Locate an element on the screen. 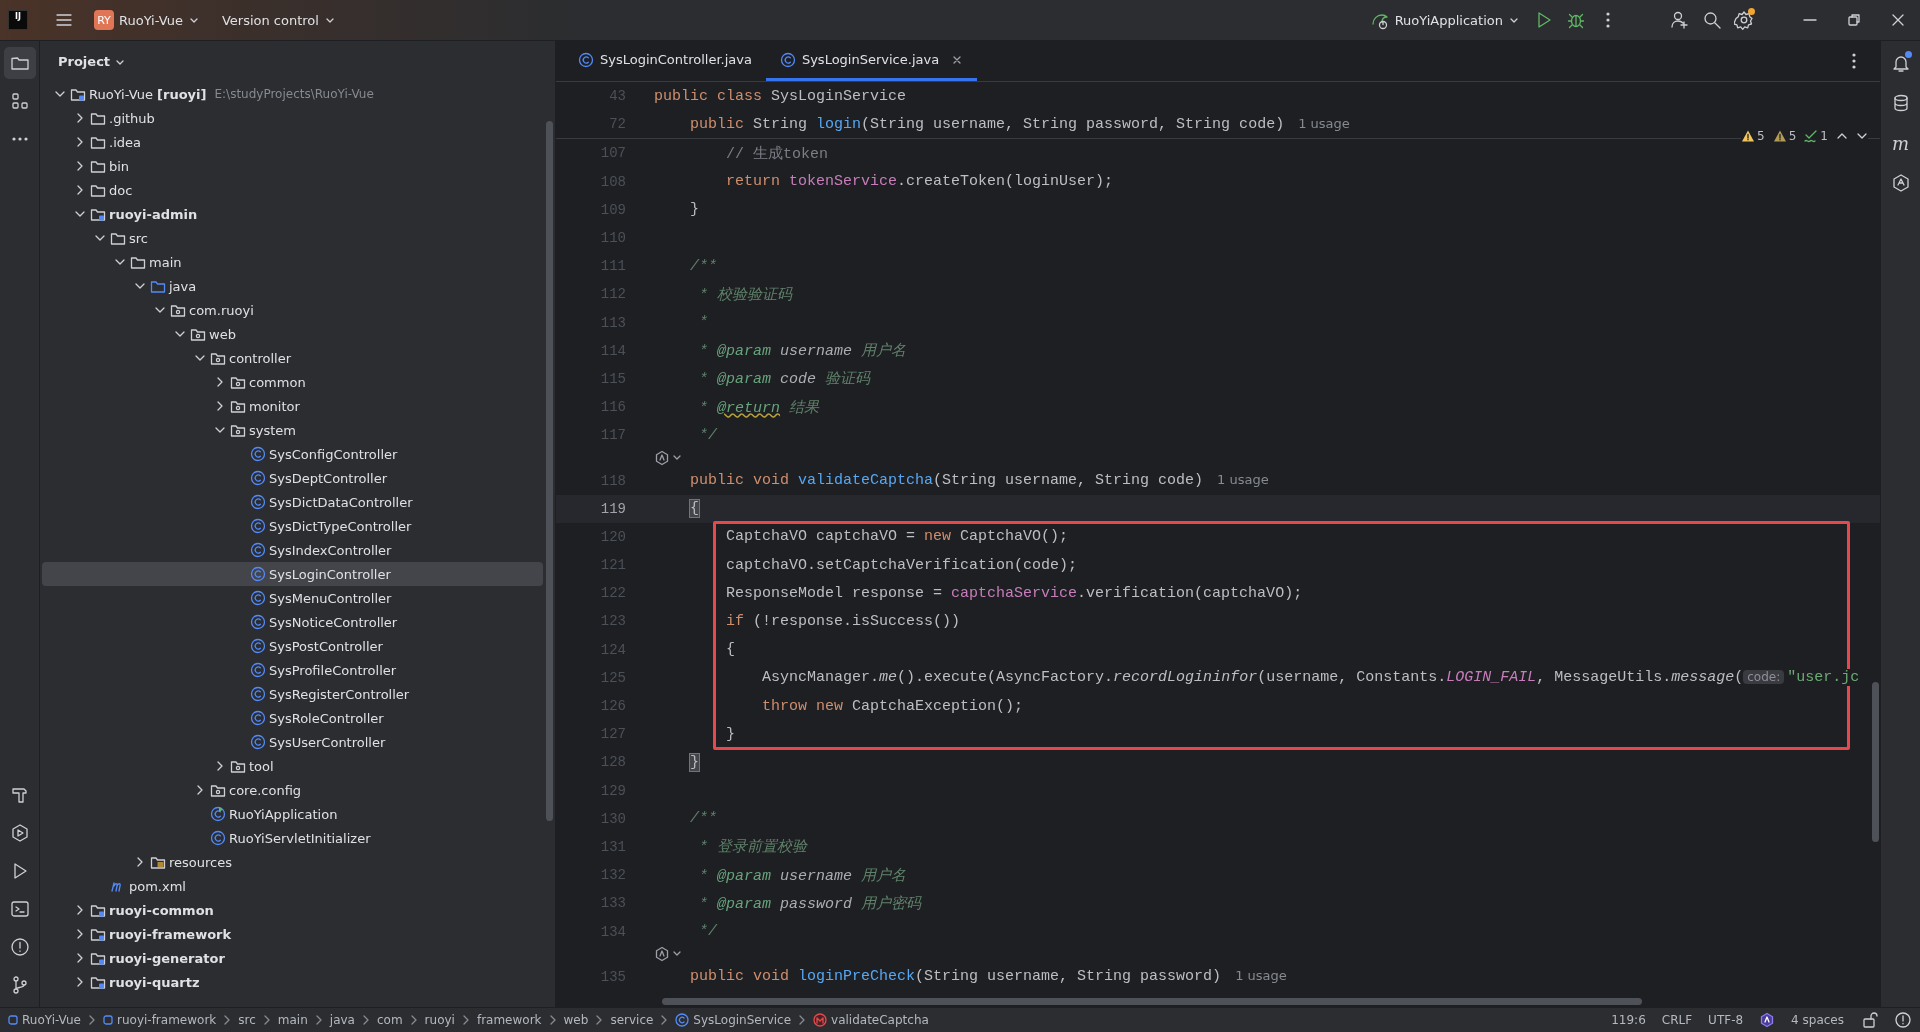 The height and width of the screenshot is (1032, 1920). tree-item: SysMenuController is located at coordinates (292, 598).